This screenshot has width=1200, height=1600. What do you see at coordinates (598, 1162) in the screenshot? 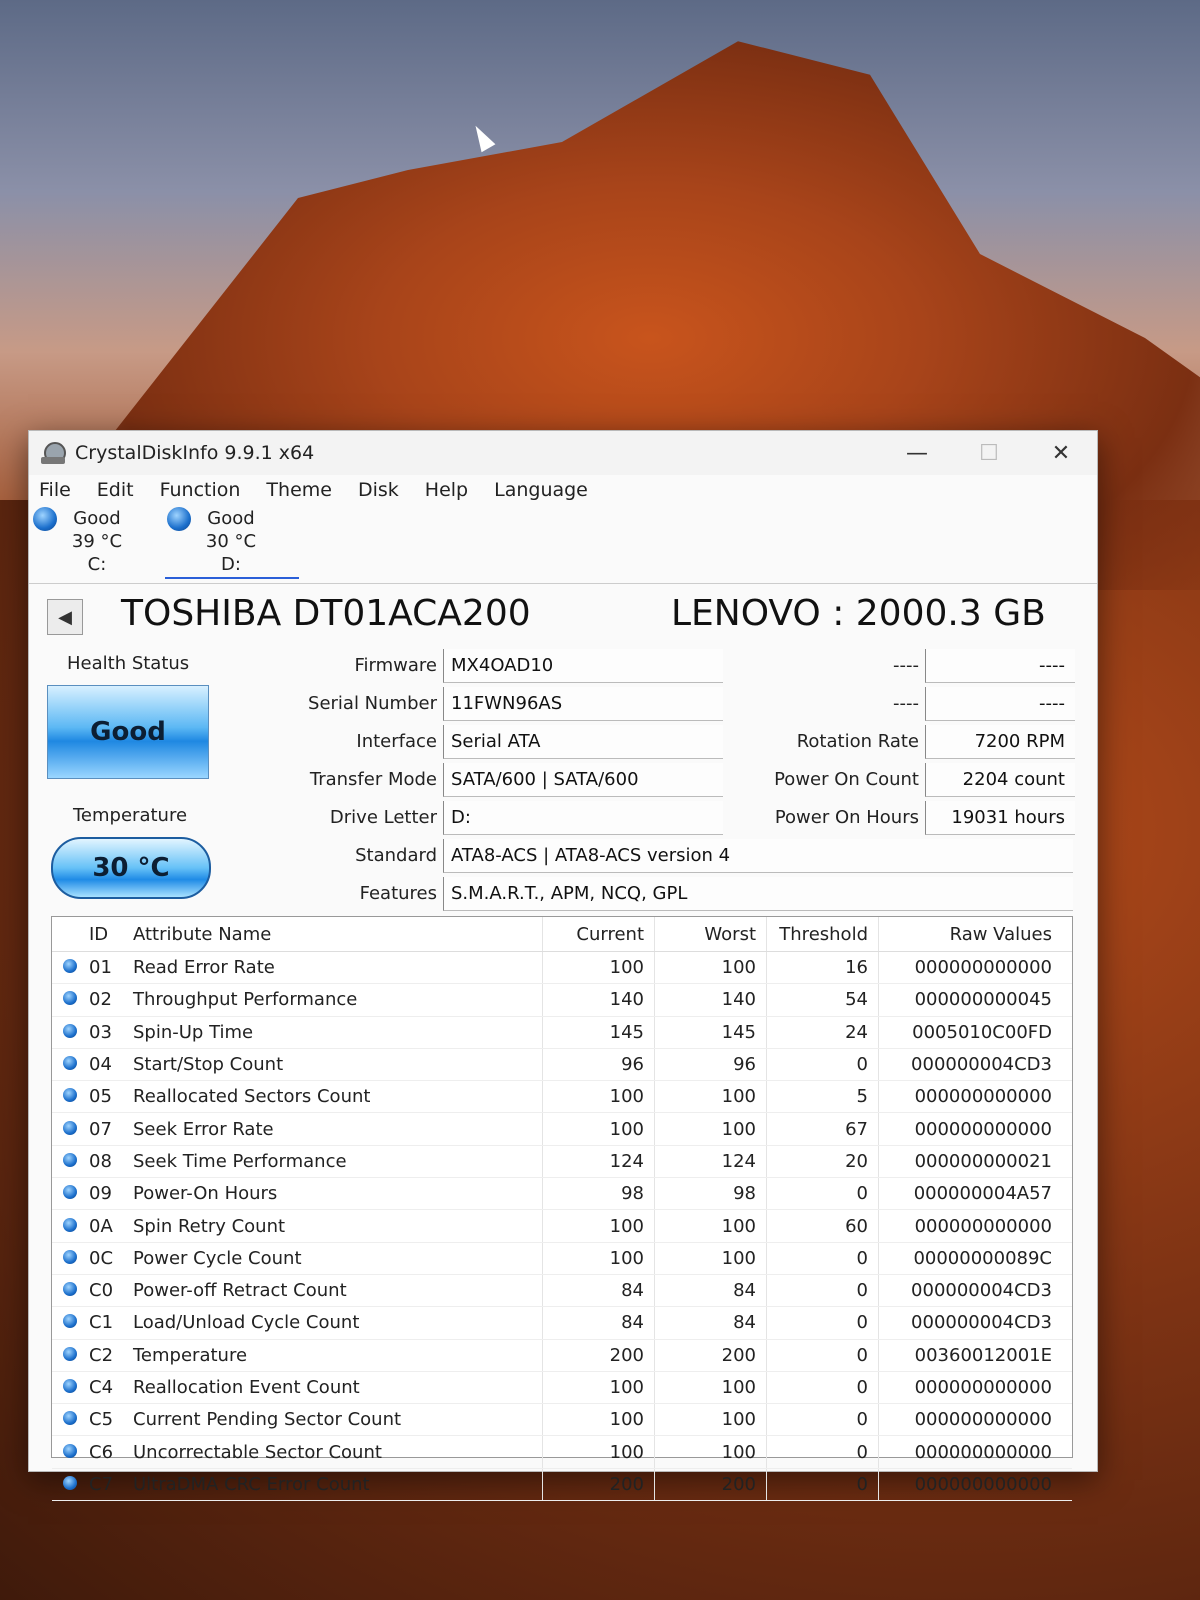
I see `current-value: 124` at bounding box center [598, 1162].